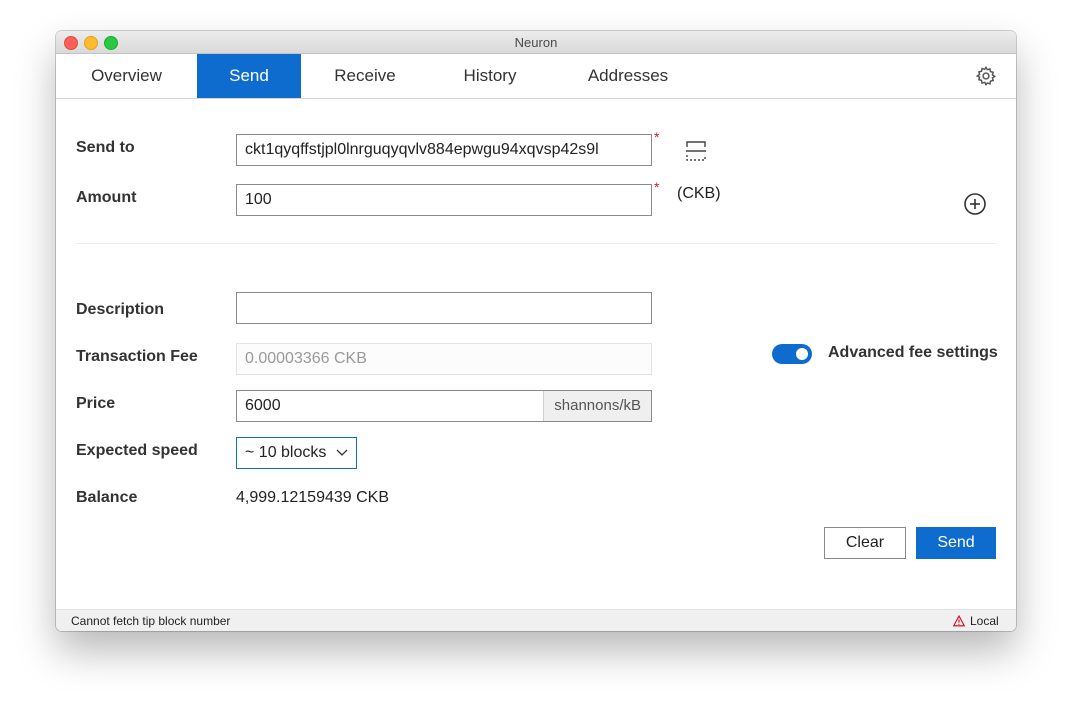  What do you see at coordinates (536, 620) in the screenshot?
I see `status-bar: Cannot fetch tip block number Local` at bounding box center [536, 620].